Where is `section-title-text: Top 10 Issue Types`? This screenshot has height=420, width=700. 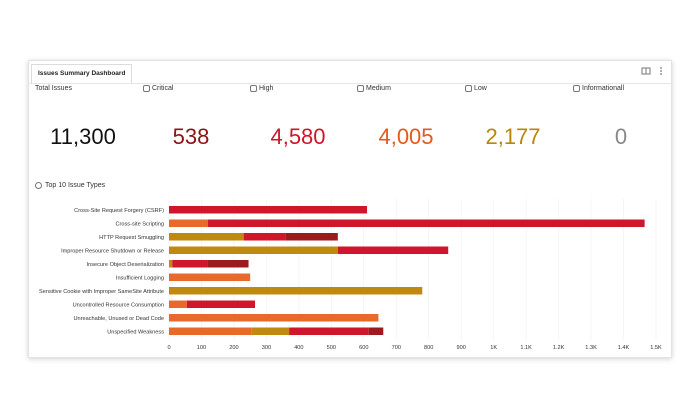
section-title-text: Top 10 Issue Types is located at coordinates (75, 185).